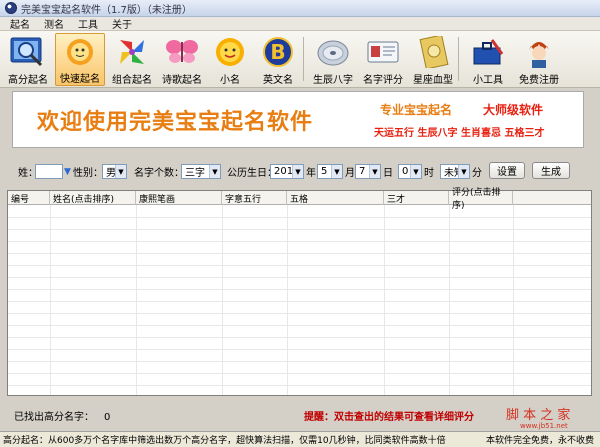 This screenshot has width=600, height=447. What do you see at coordinates (106, 10) in the screenshot?
I see `window-title: 完美宝宝起名软件（1.7版）（未注册）` at bounding box center [106, 10].